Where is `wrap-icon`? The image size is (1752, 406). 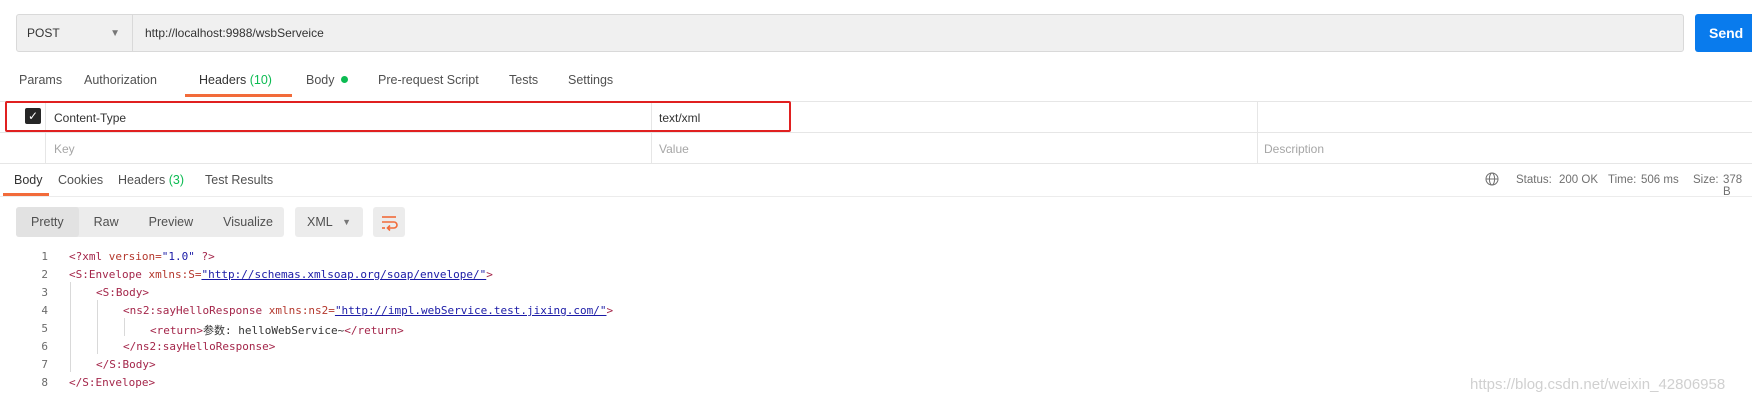 wrap-icon is located at coordinates (390, 224).